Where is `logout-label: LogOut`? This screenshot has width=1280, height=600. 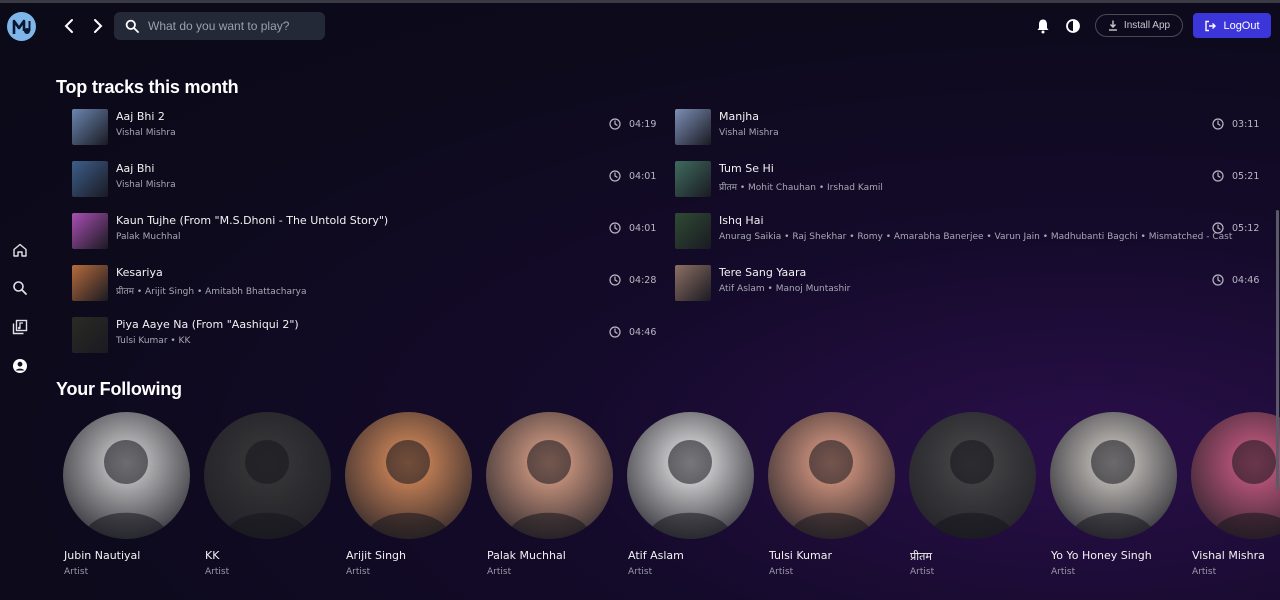 logout-label: LogOut is located at coordinates (1241, 25).